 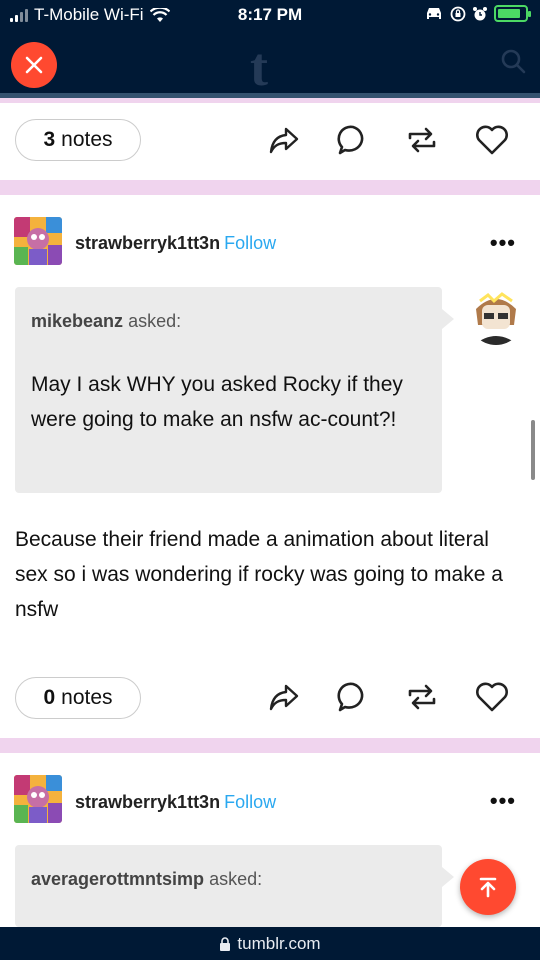 I want to click on asker-line: averagerottmntsimp asked:, so click(x=146, y=879).